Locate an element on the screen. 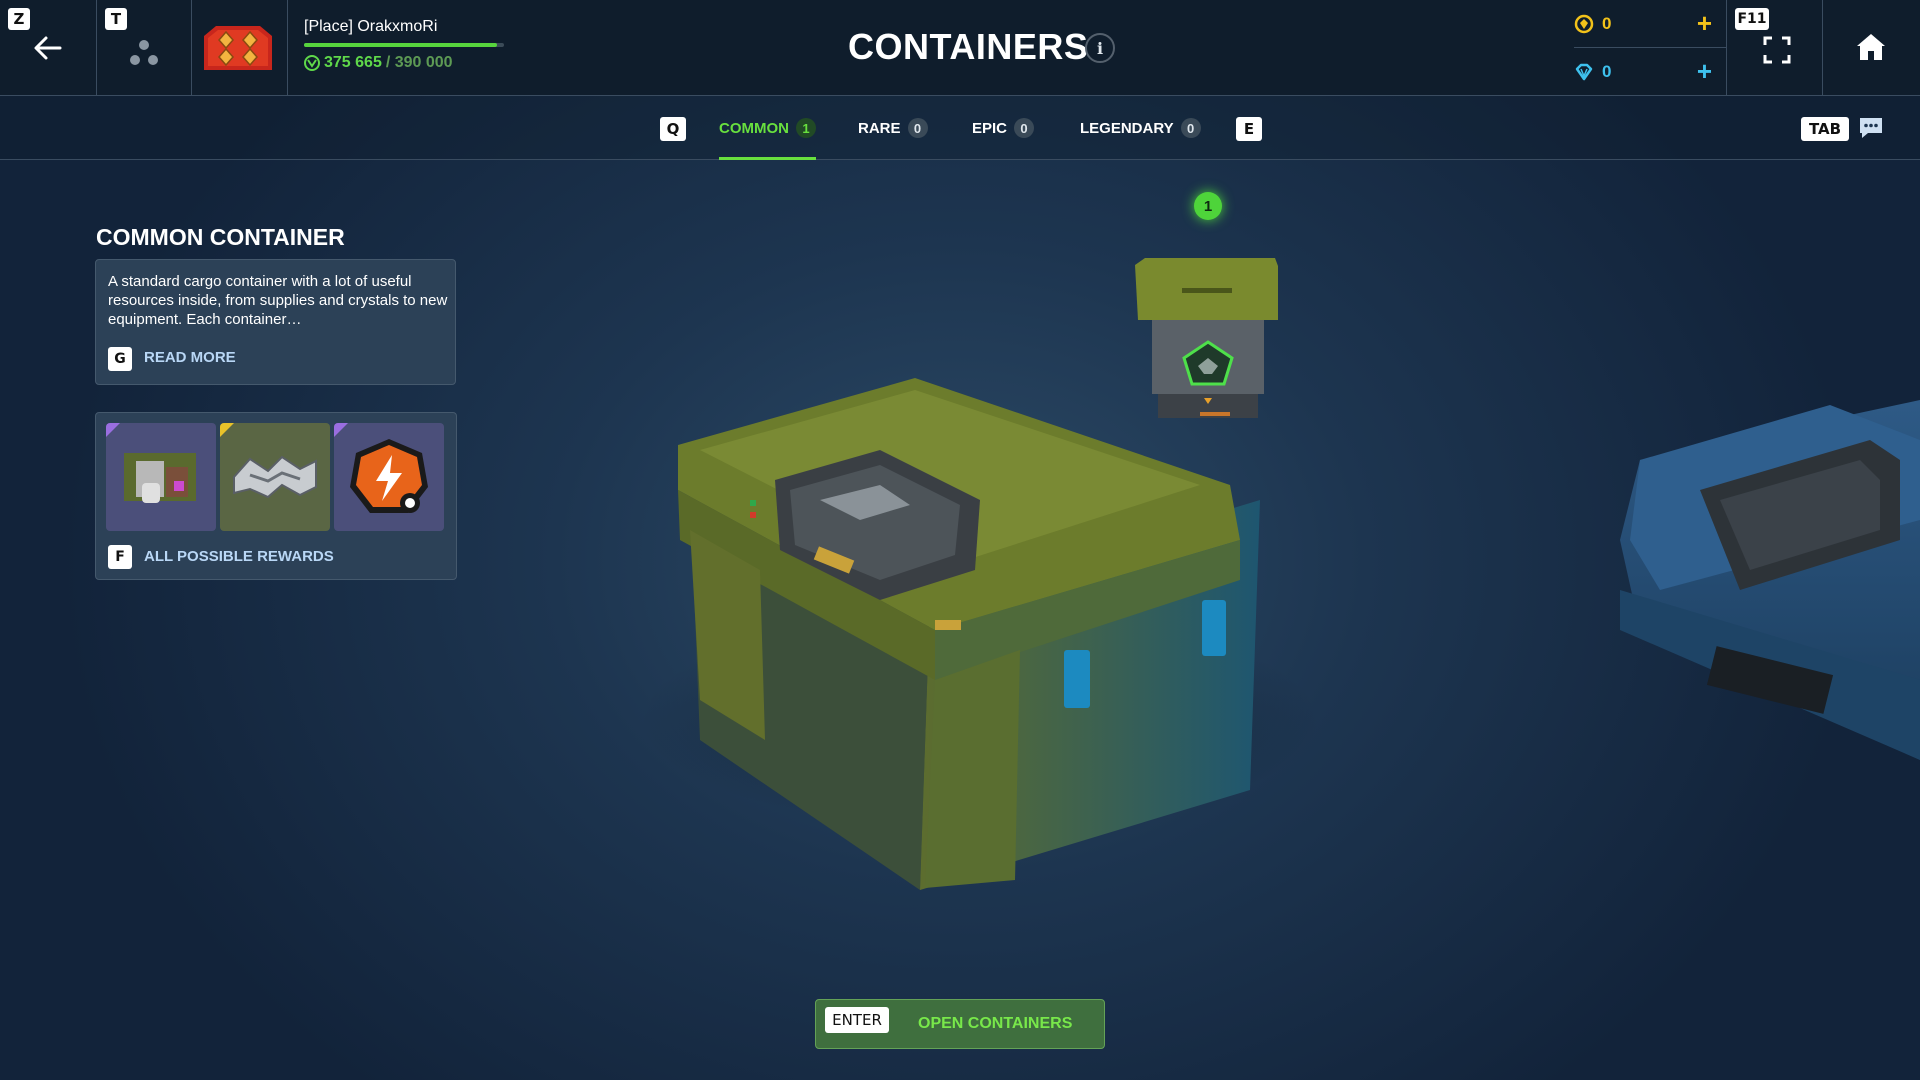 This screenshot has width=1920, height=1080. booster-icon is located at coordinates (389, 477).